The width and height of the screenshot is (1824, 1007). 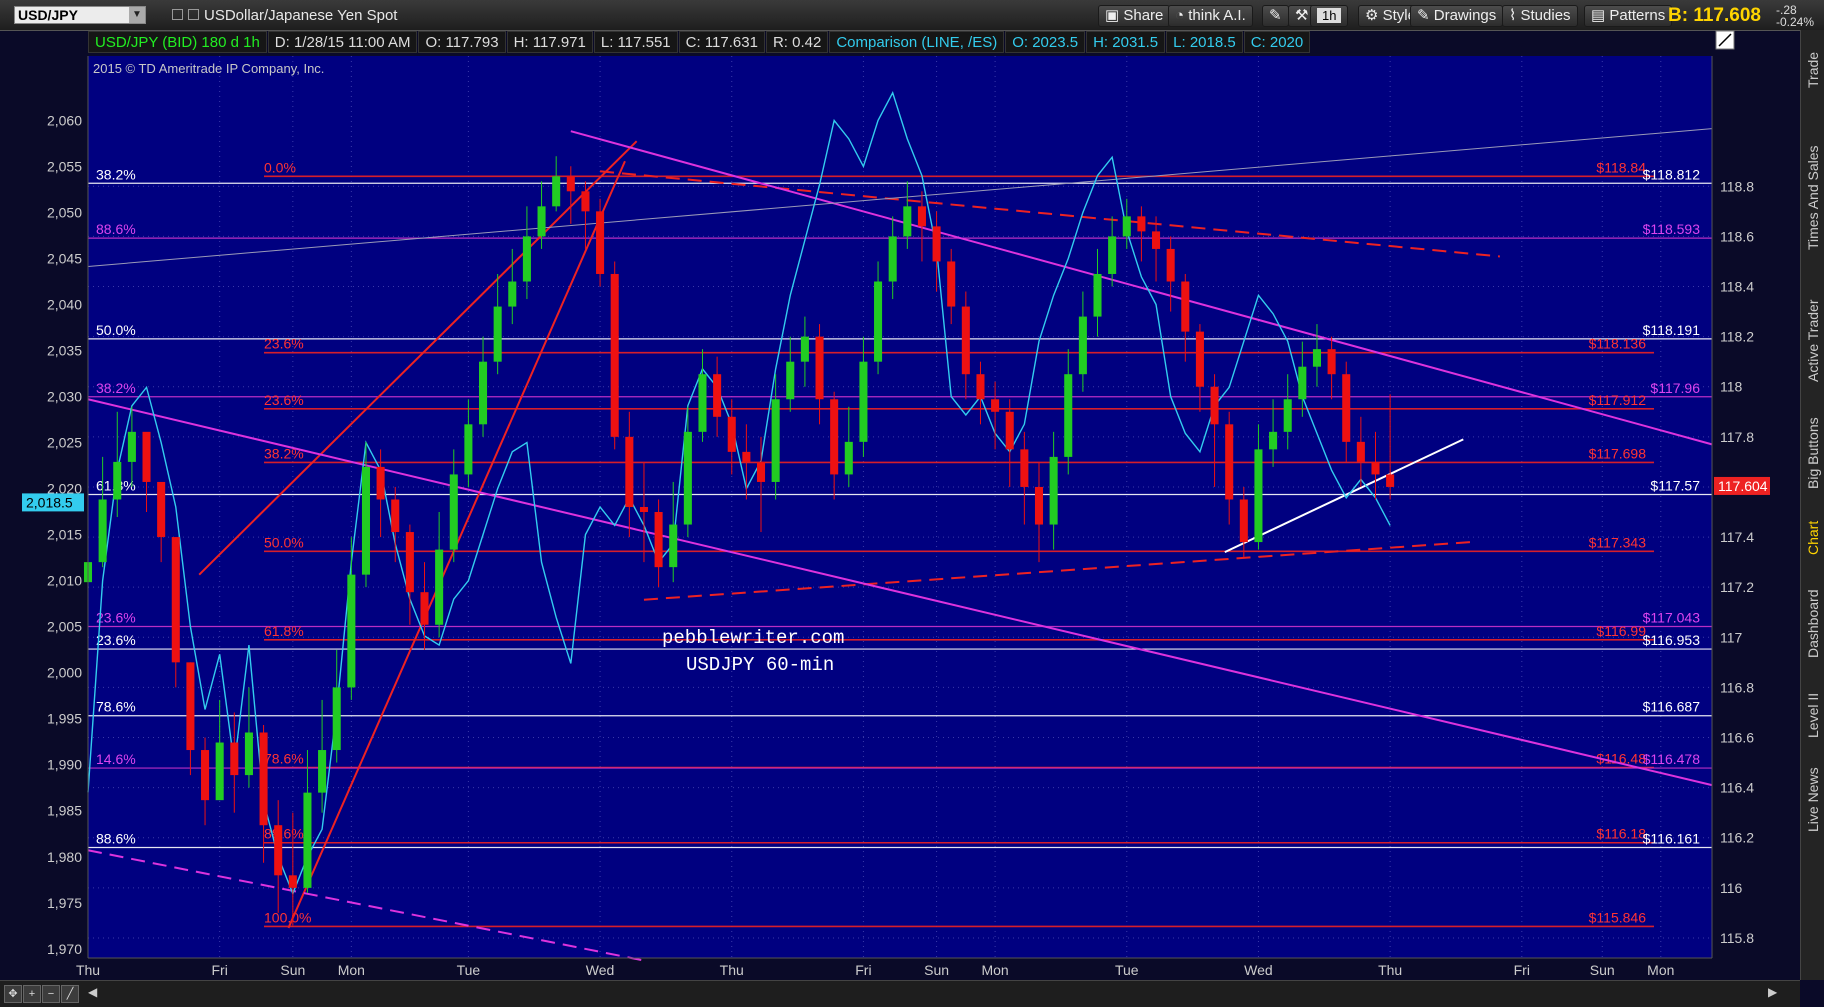 I want to click on sidebar-item-live-news: Live News, so click(x=1812, y=800).